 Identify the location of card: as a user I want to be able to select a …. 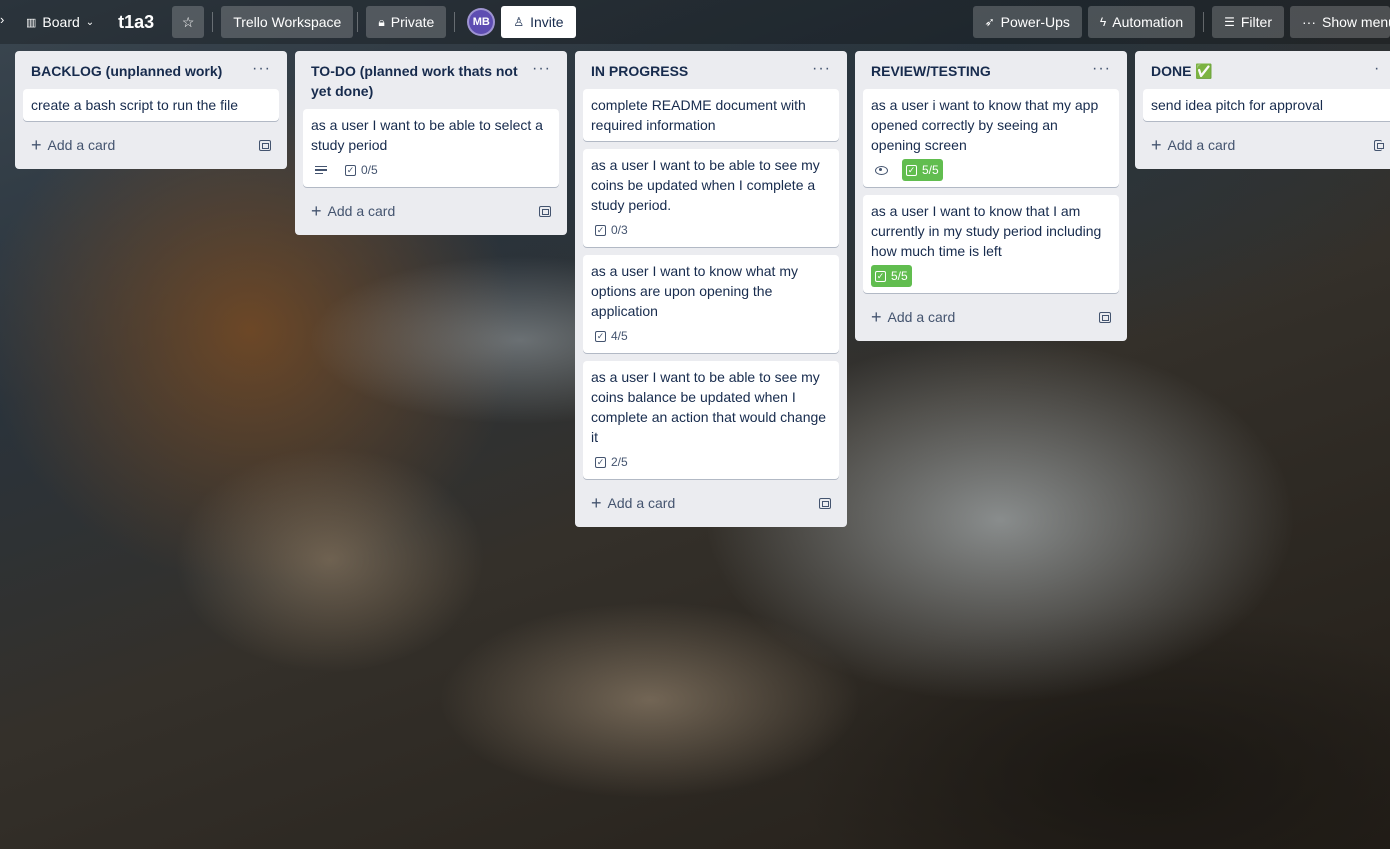
(431, 148).